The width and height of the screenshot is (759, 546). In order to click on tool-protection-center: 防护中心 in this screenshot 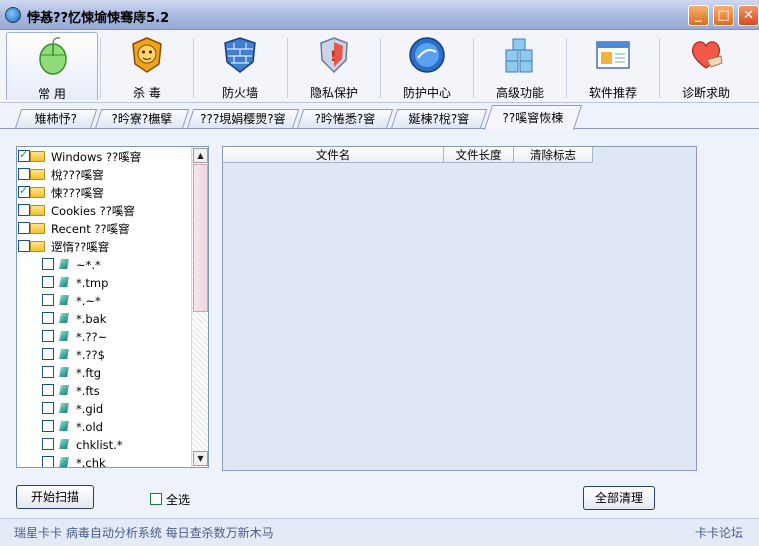, I will do `click(427, 66)`.